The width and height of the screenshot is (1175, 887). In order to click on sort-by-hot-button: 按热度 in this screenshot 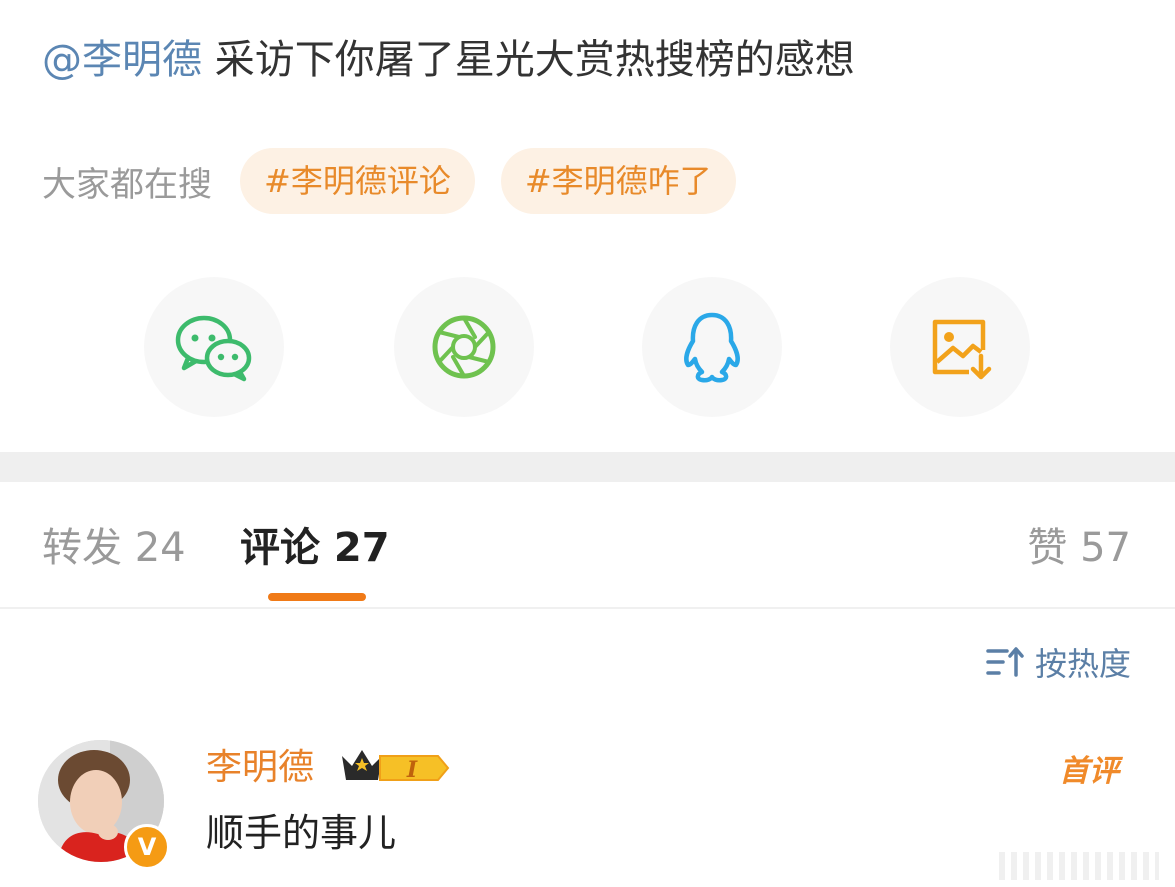, I will do `click(1058, 662)`.